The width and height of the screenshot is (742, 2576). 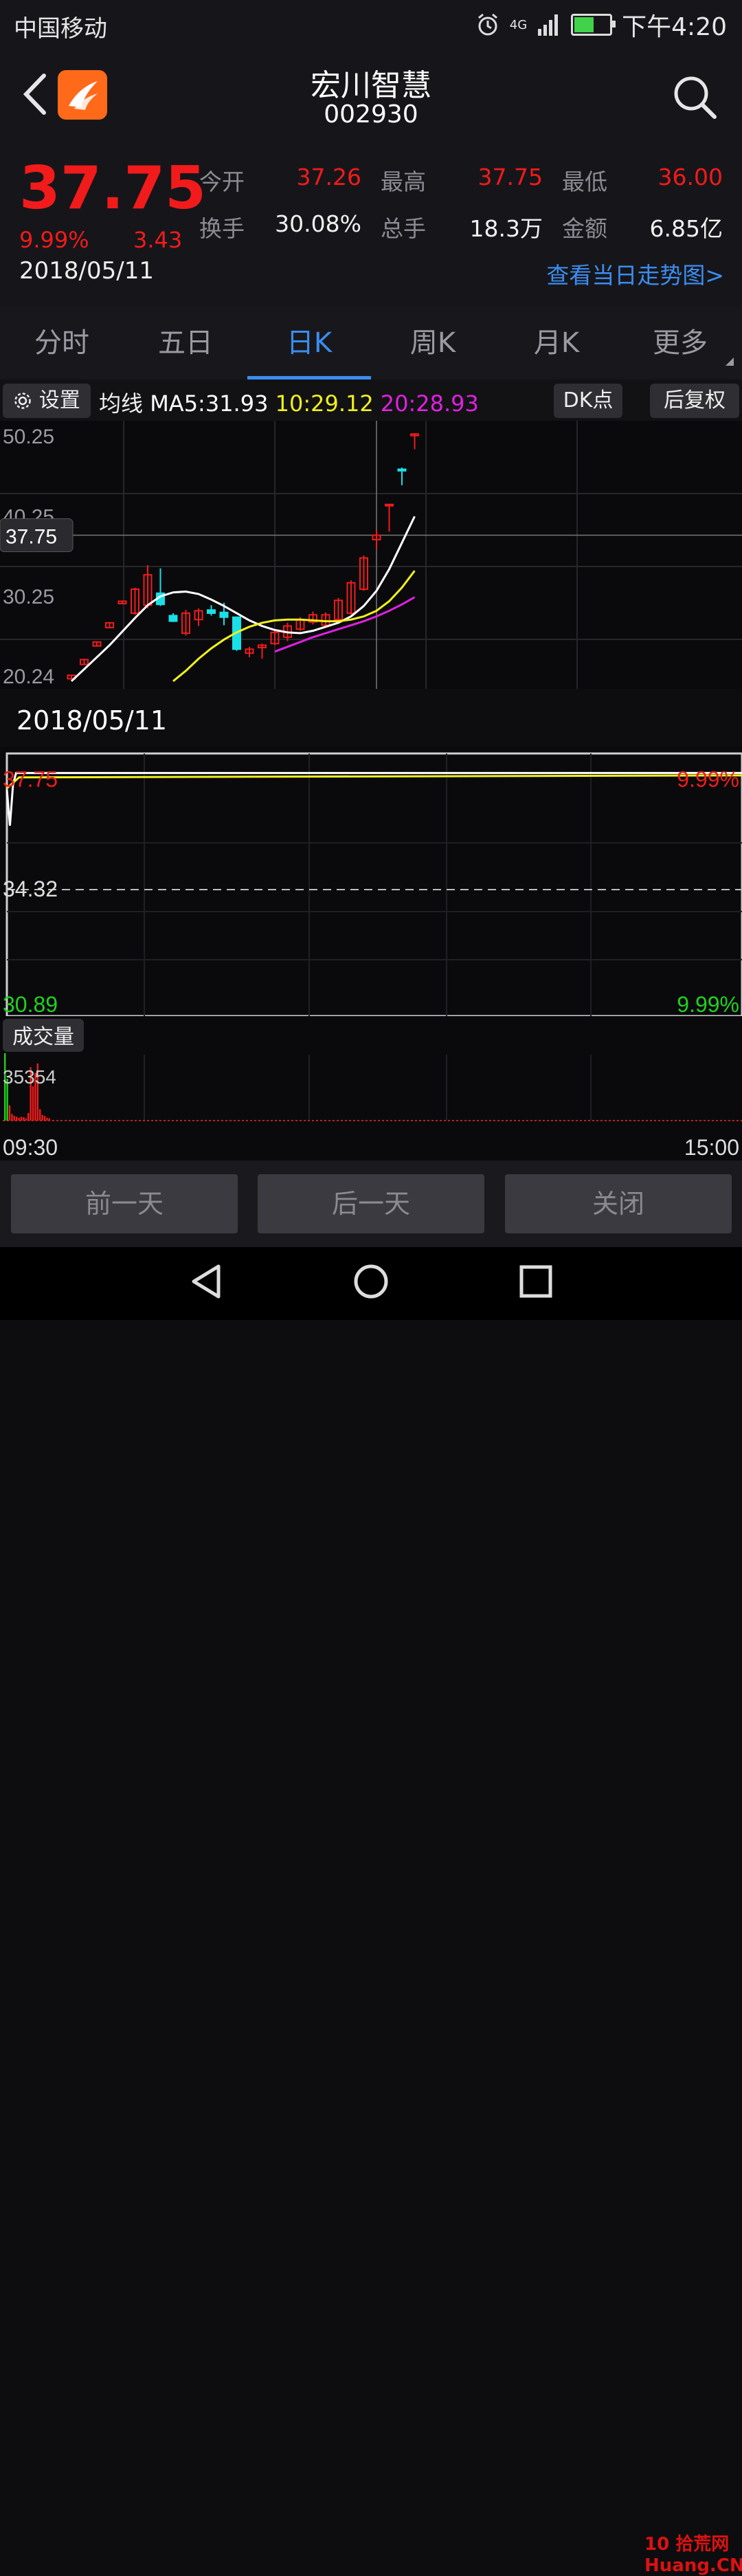 What do you see at coordinates (506, 228) in the screenshot?
I see `volume-value: 18.3万` at bounding box center [506, 228].